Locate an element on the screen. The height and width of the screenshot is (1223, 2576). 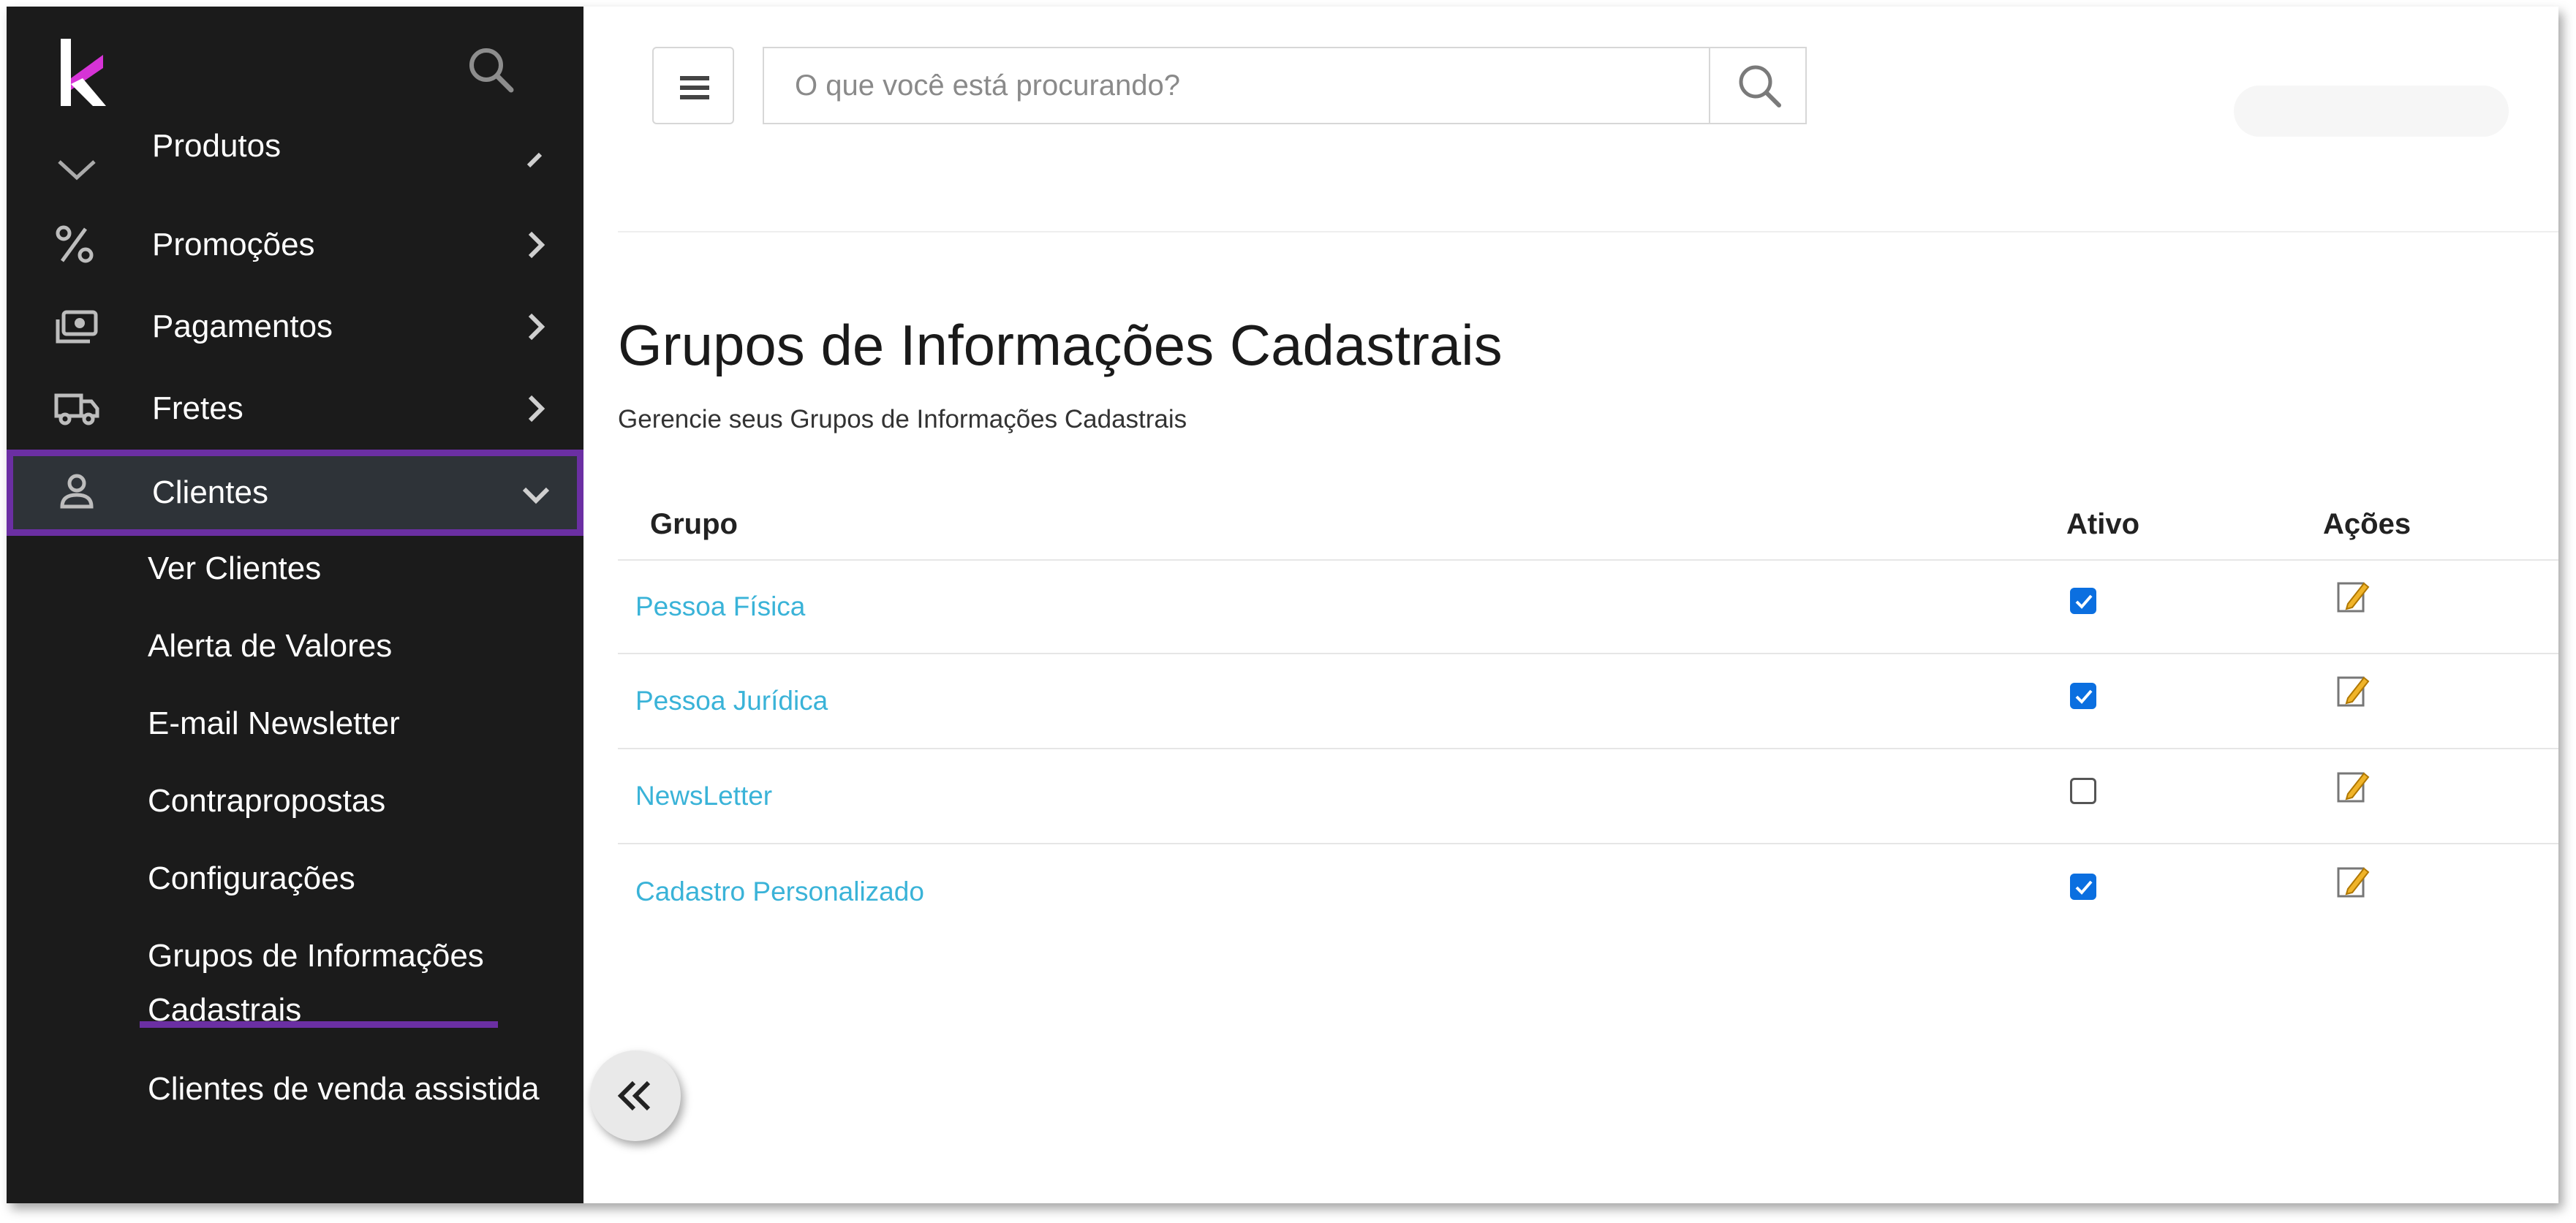
collapse-sidebar-button is located at coordinates (635, 1095).